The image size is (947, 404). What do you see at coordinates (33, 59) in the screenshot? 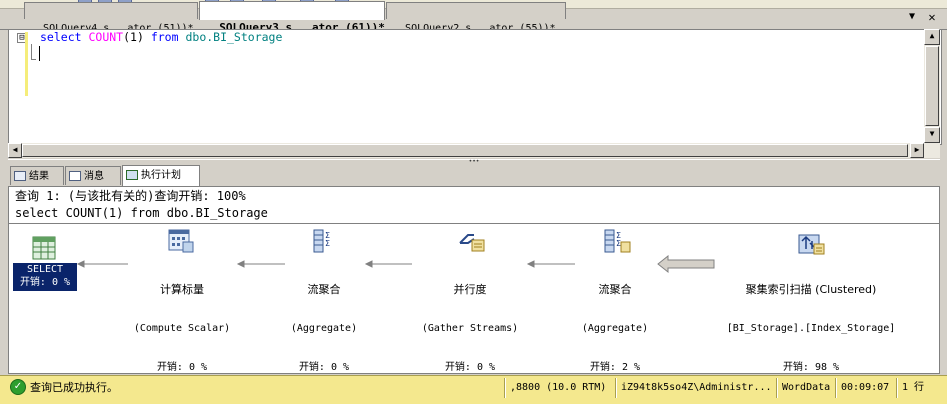
I see `fold-guide-end` at bounding box center [33, 59].